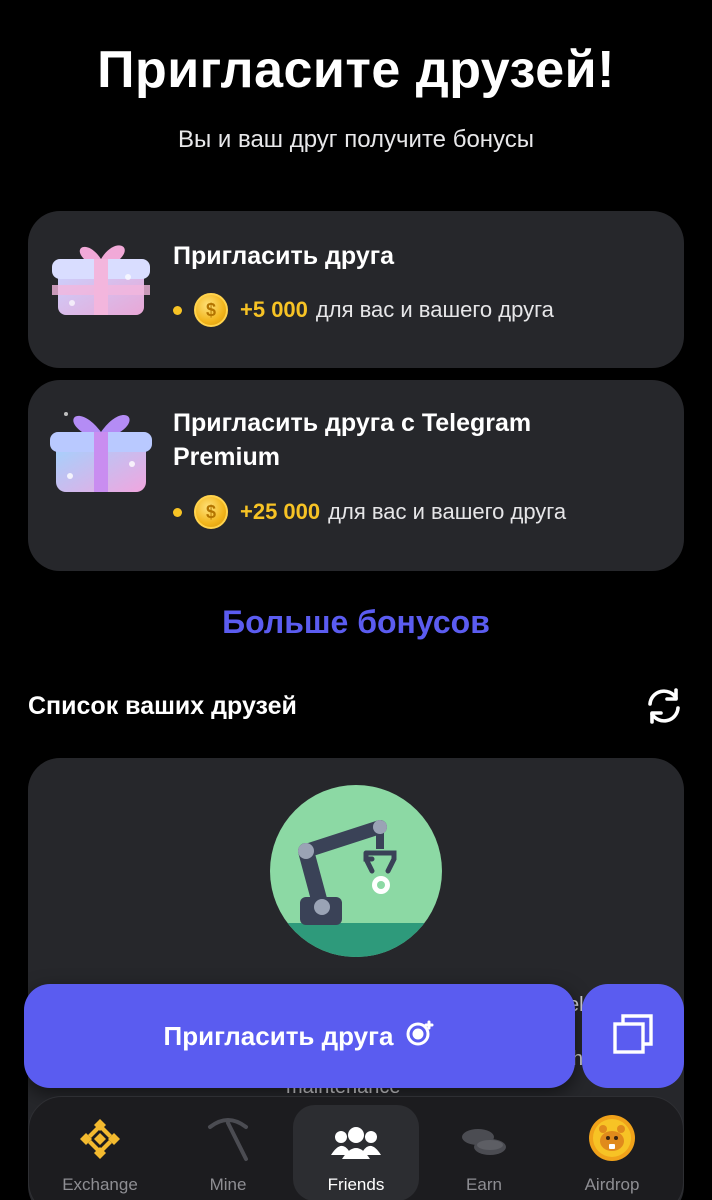  Describe the element at coordinates (280, 511) in the screenshot. I see `reward-amount: +25 000` at that location.